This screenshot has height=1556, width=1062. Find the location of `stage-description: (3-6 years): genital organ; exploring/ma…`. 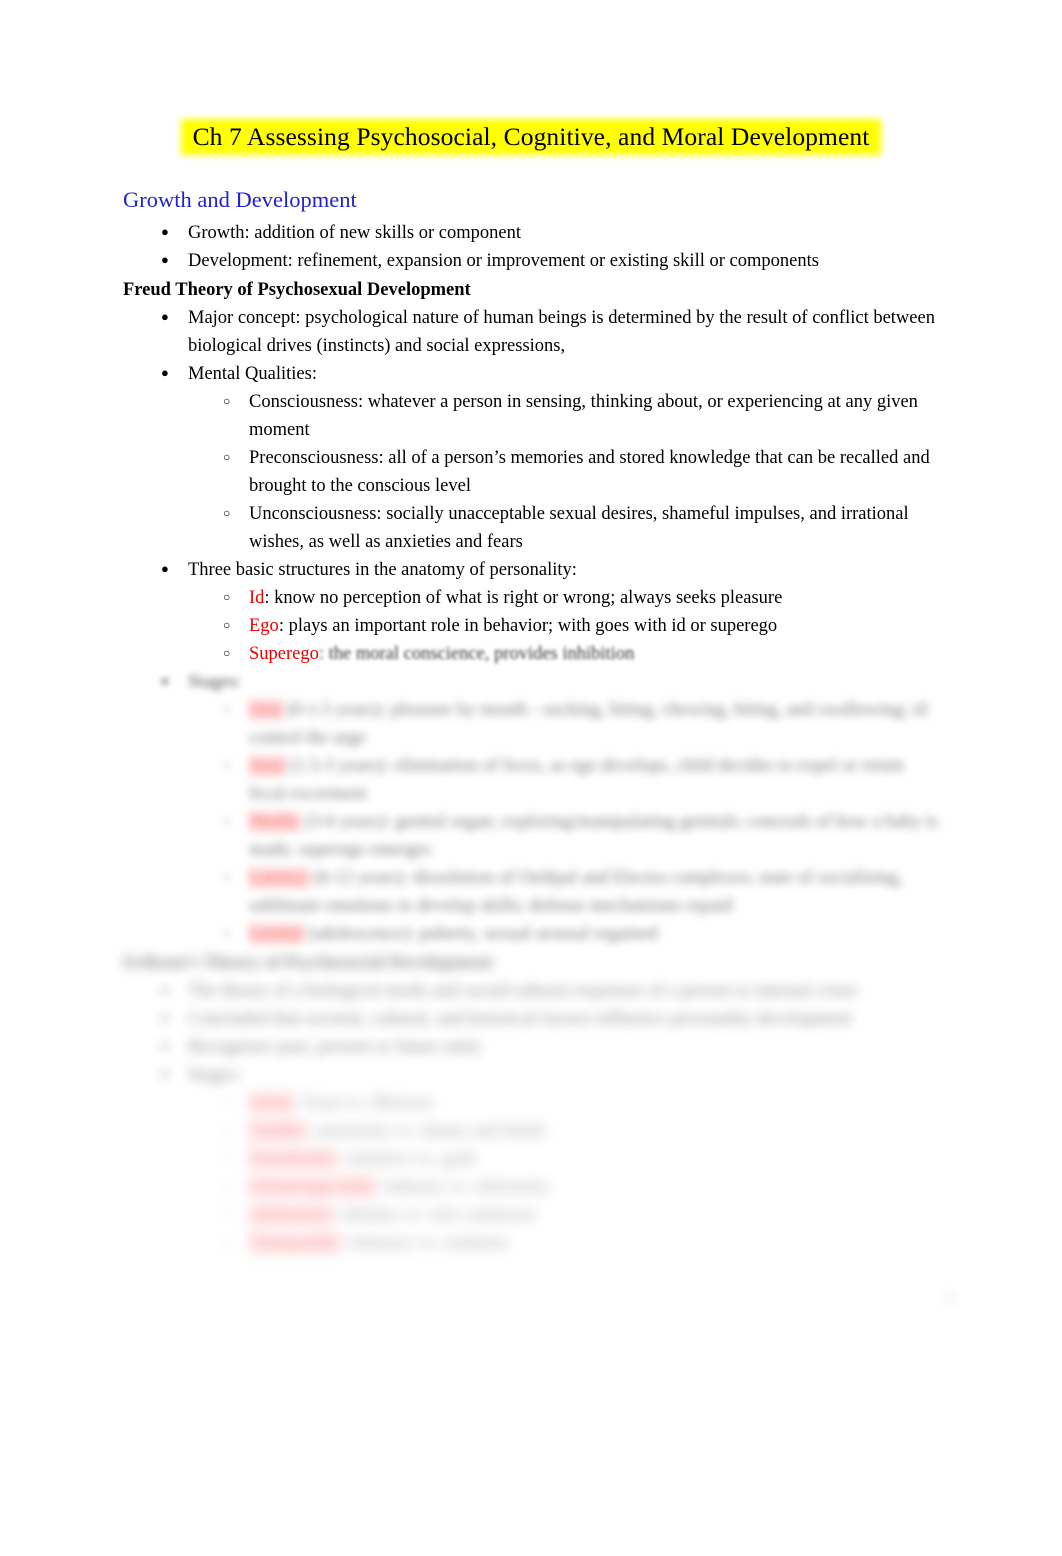

stage-description: (3-6 years): genital organ; exploring/ma… is located at coordinates (594, 836).